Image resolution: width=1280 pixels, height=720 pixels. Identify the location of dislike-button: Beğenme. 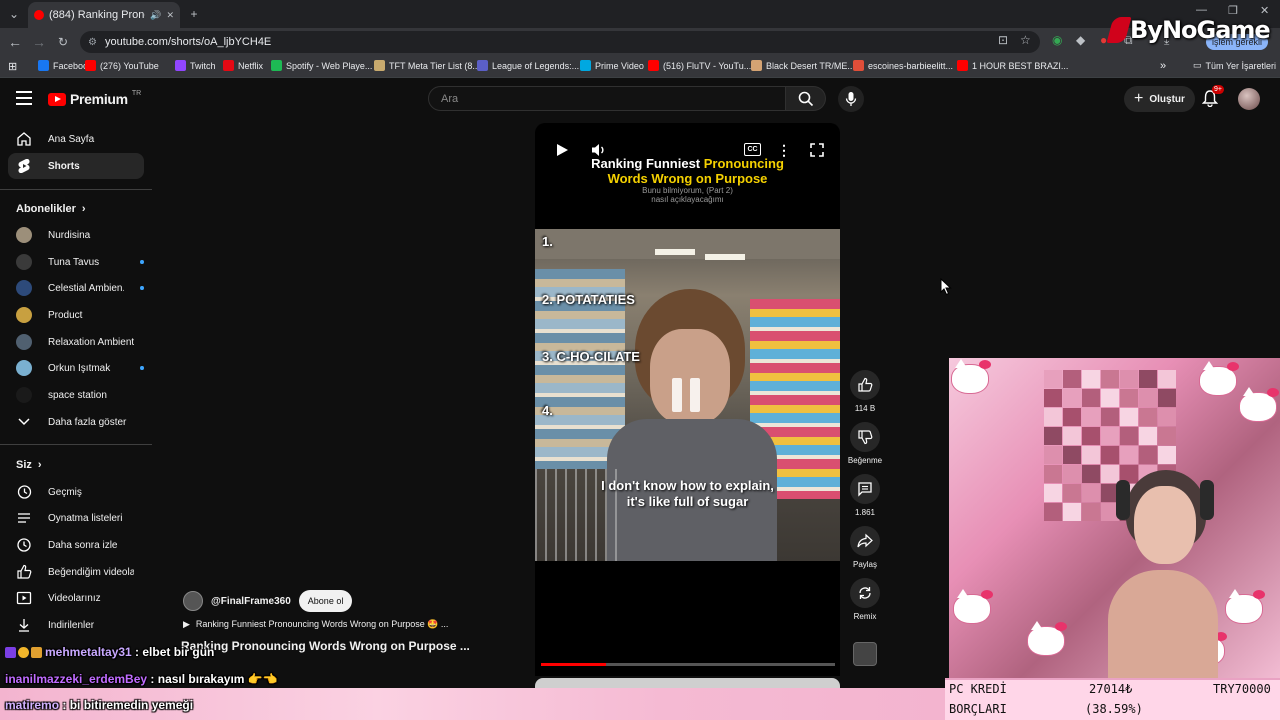
(865, 443).